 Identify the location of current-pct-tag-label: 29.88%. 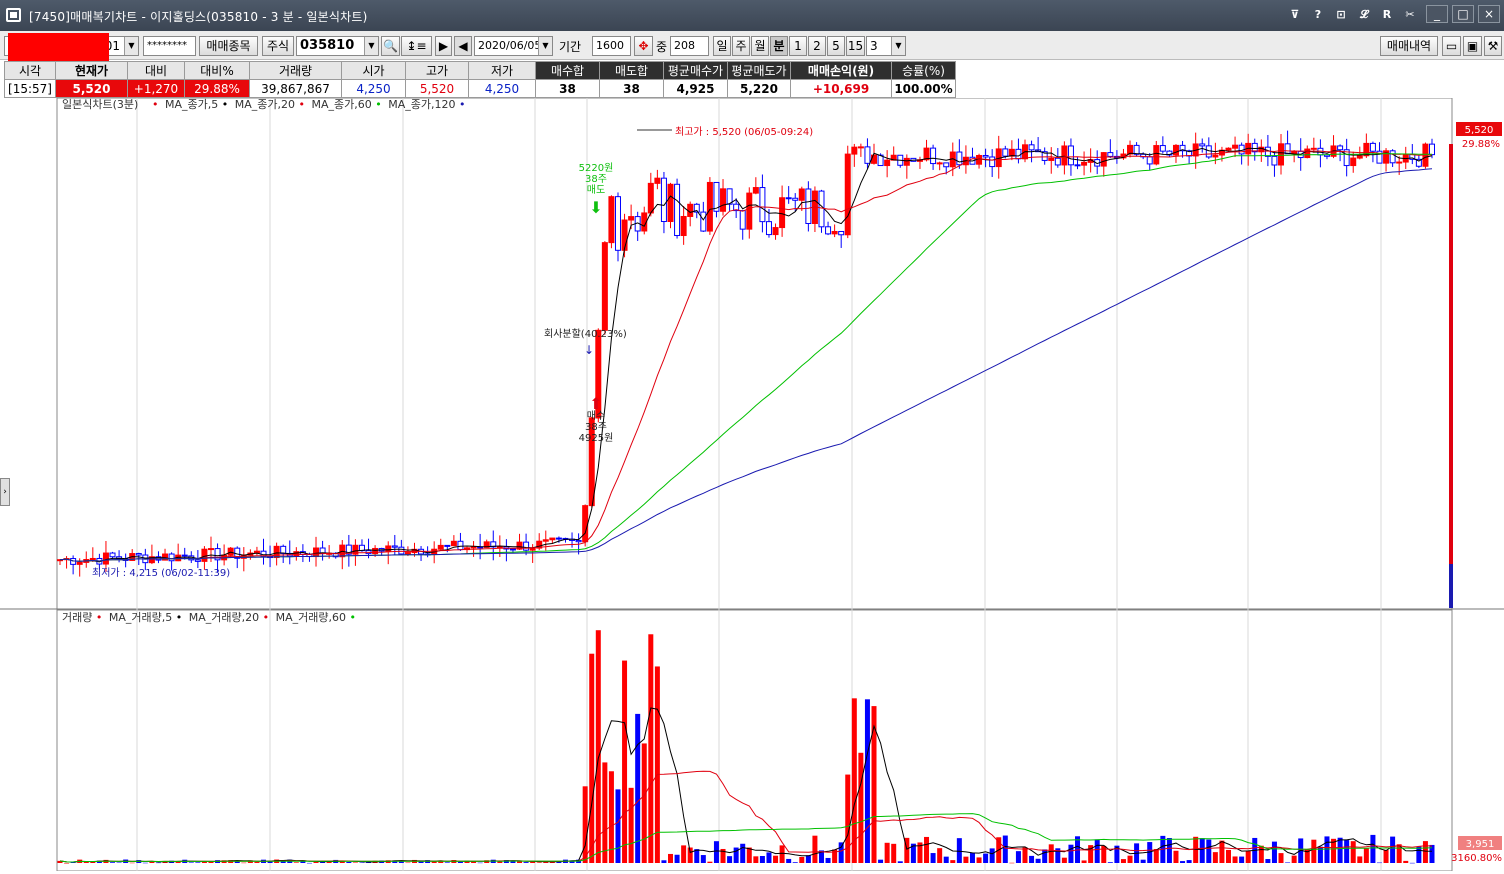
(1481, 144).